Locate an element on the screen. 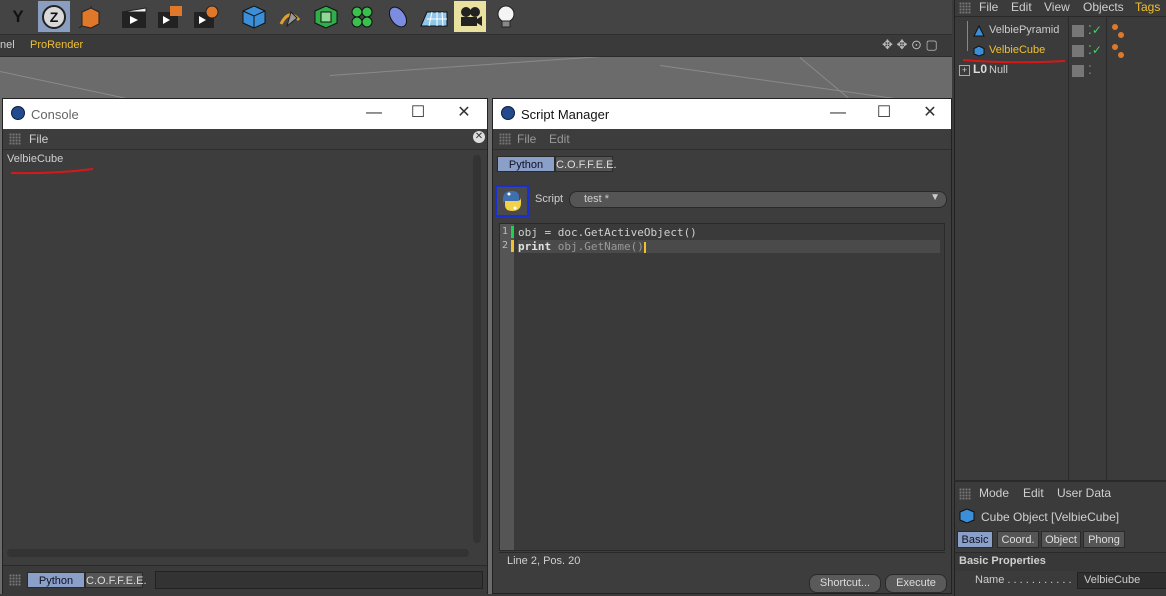 The width and height of the screenshot is (1166, 596). deformer-button is located at coordinates (398, 16).